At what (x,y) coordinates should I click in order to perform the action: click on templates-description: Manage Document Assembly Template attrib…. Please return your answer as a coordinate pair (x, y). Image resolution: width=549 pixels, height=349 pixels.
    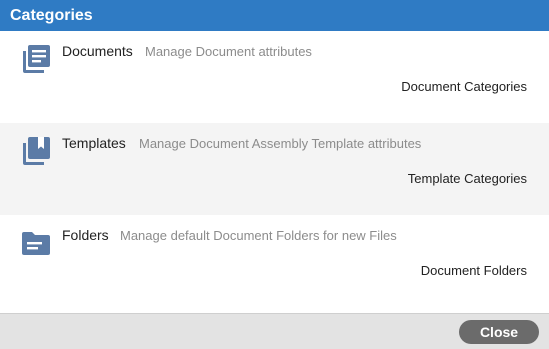
    Looking at the image, I should click on (280, 143).